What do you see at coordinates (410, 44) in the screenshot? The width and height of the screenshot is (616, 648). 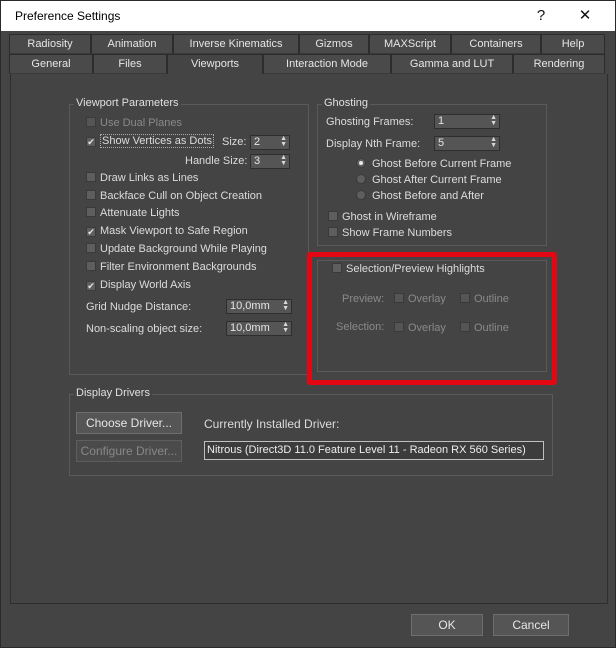 I see `tab-maxscript: MAXScript` at bounding box center [410, 44].